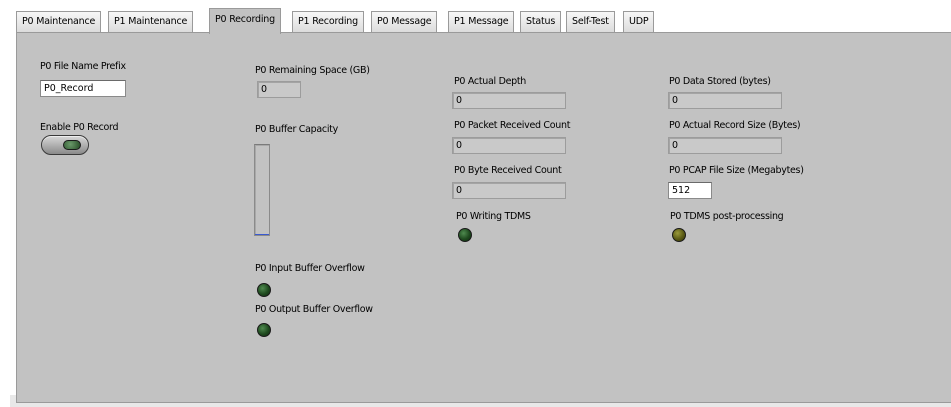 Image resolution: width=951 pixels, height=407 pixels. Describe the element at coordinates (262, 190) in the screenshot. I see `buffer-capacity-bar` at that location.